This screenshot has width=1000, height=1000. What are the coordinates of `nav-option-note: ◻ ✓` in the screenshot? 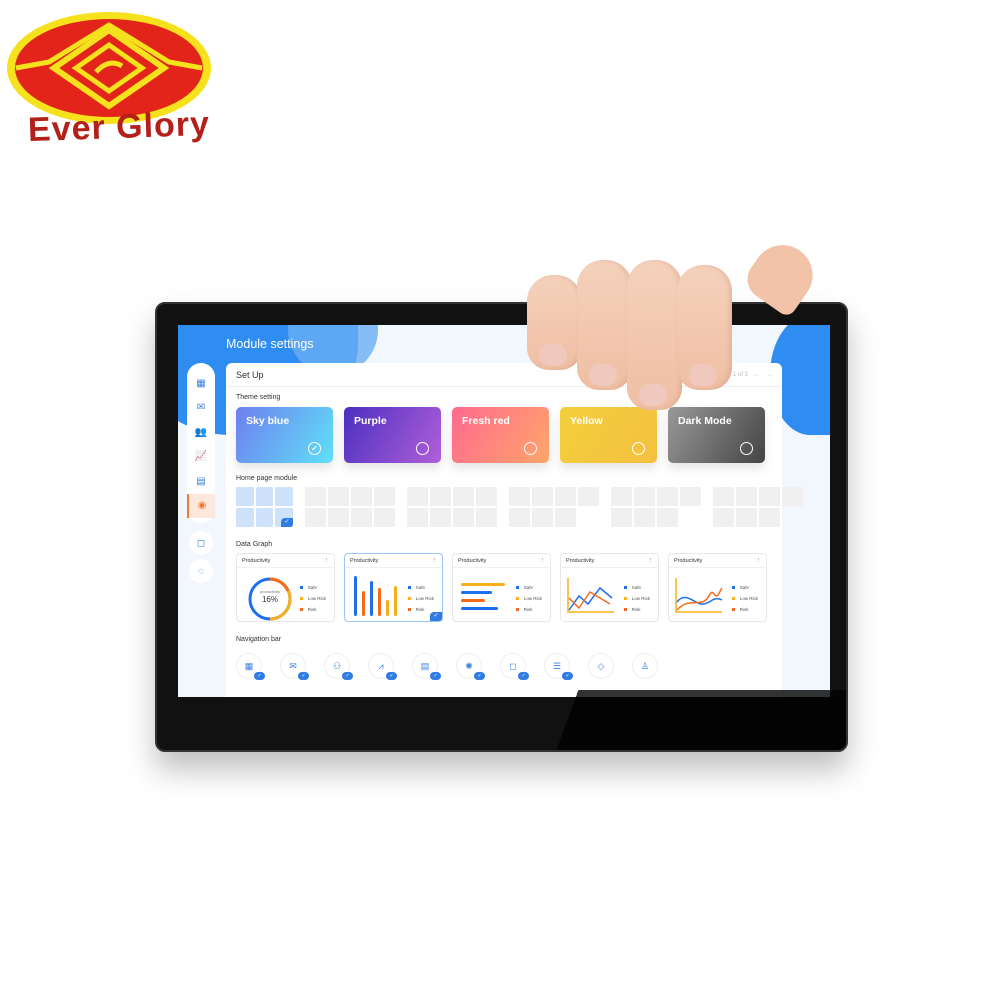 It's located at (514, 666).